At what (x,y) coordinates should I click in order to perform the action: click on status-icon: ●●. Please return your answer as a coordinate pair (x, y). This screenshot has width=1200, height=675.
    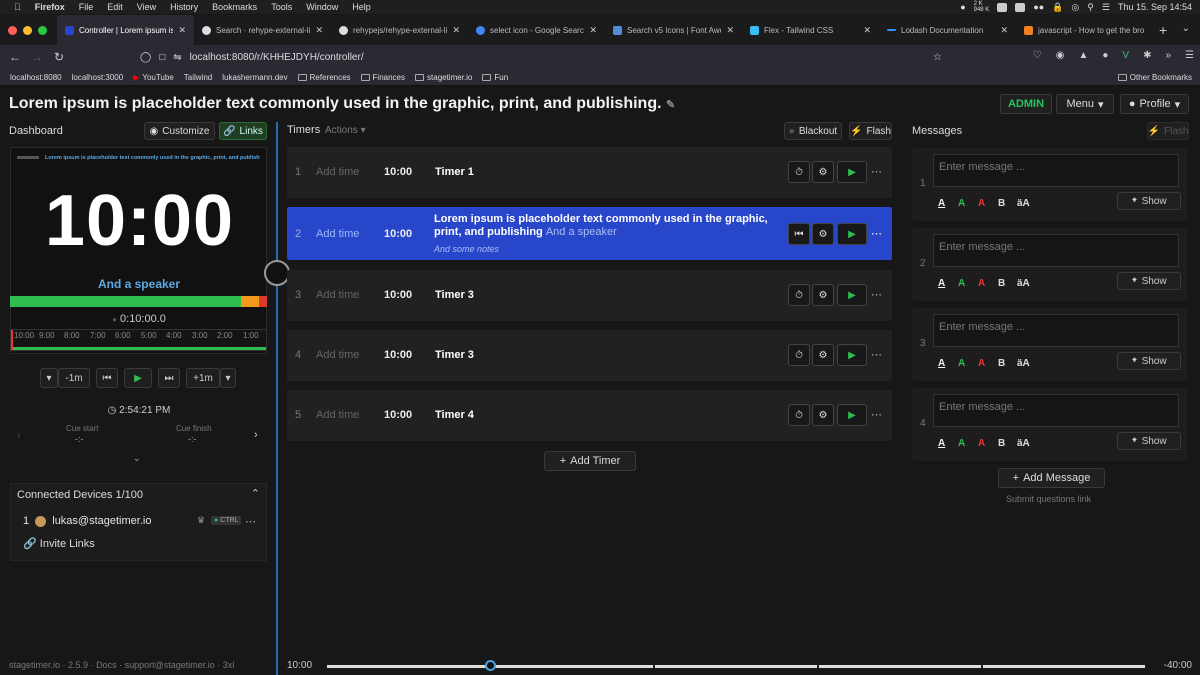
    Looking at the image, I should click on (1038, 7).